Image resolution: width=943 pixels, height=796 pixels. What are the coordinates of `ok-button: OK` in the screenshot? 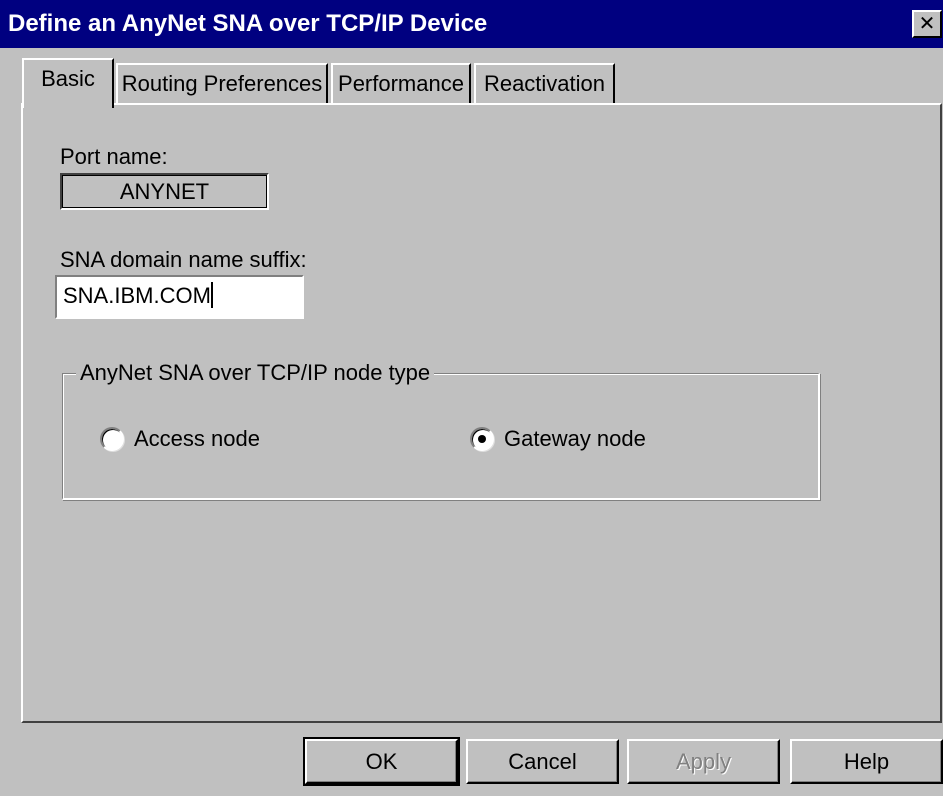 It's located at (381, 761).